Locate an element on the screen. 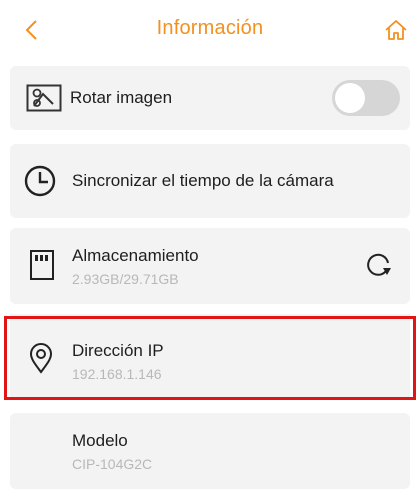 The image size is (420, 492). rotate-image-icon is located at coordinates (44, 98).